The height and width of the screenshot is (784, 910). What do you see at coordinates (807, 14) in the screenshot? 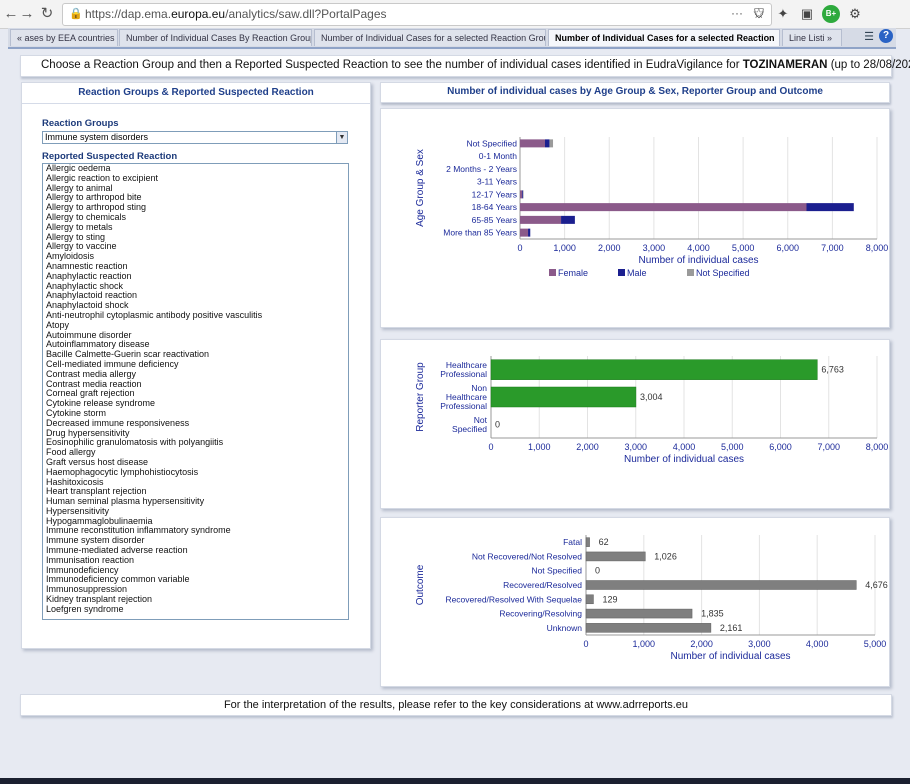
I see `reader-icon: ▣` at bounding box center [807, 14].